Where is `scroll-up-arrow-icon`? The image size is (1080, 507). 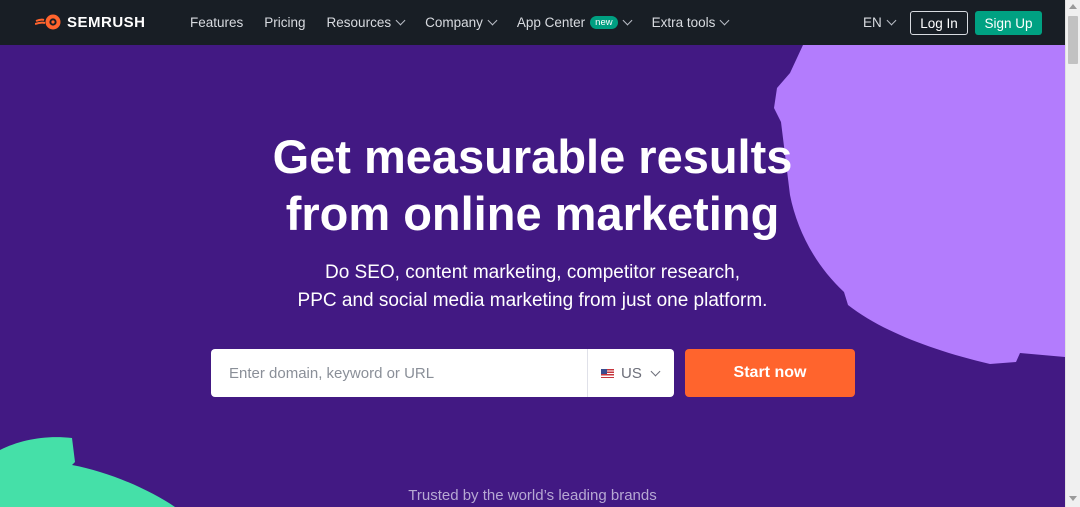 scroll-up-arrow-icon is located at coordinates (1073, 6).